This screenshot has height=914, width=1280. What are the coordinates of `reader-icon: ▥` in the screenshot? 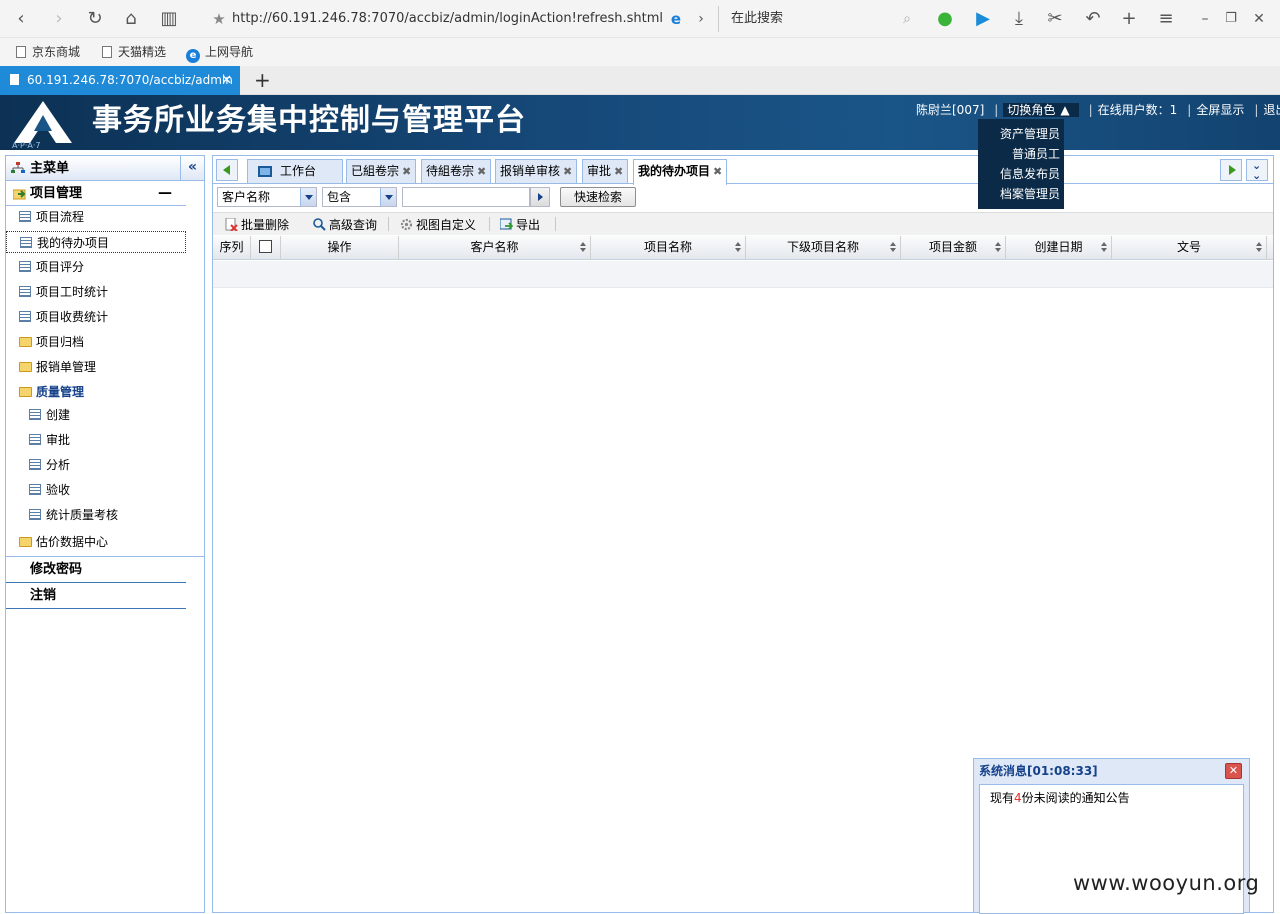 It's located at (169, 19).